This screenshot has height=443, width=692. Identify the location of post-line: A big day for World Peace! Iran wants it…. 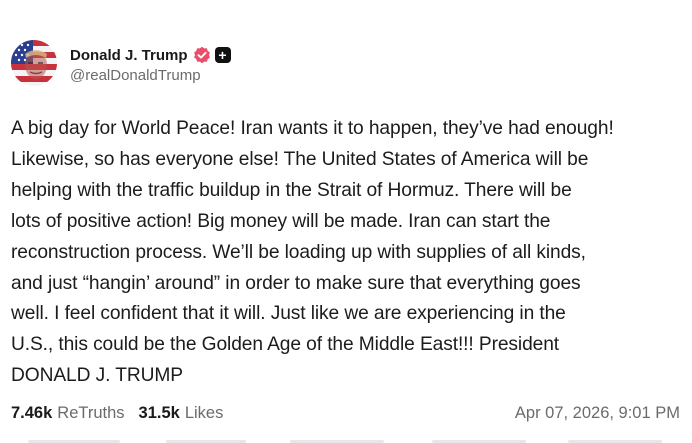
(312, 128).